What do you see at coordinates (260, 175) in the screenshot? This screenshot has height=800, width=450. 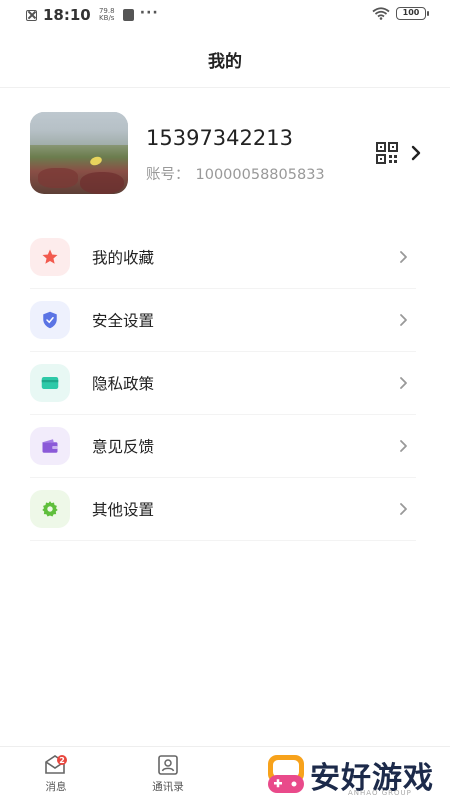 I see `account-value: 10000058805833` at bounding box center [260, 175].